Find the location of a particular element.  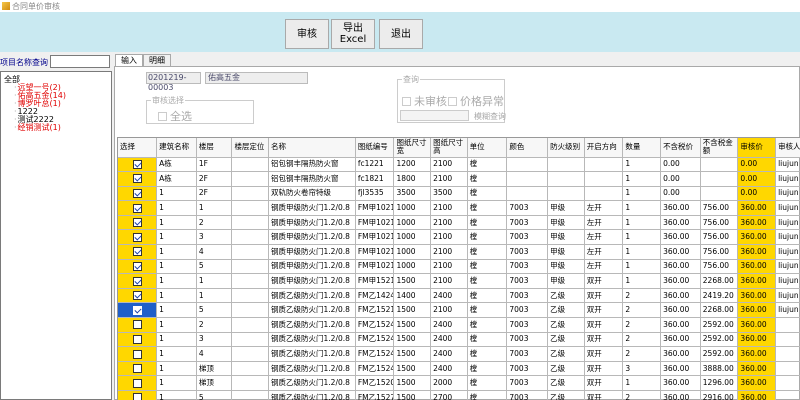

cell-4: FM甲1521 is located at coordinates (375, 281).